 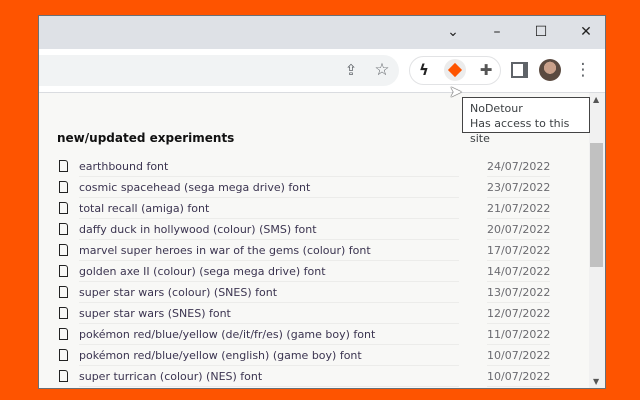 I want to click on tooltip-title: NoDetour, so click(x=496, y=108).